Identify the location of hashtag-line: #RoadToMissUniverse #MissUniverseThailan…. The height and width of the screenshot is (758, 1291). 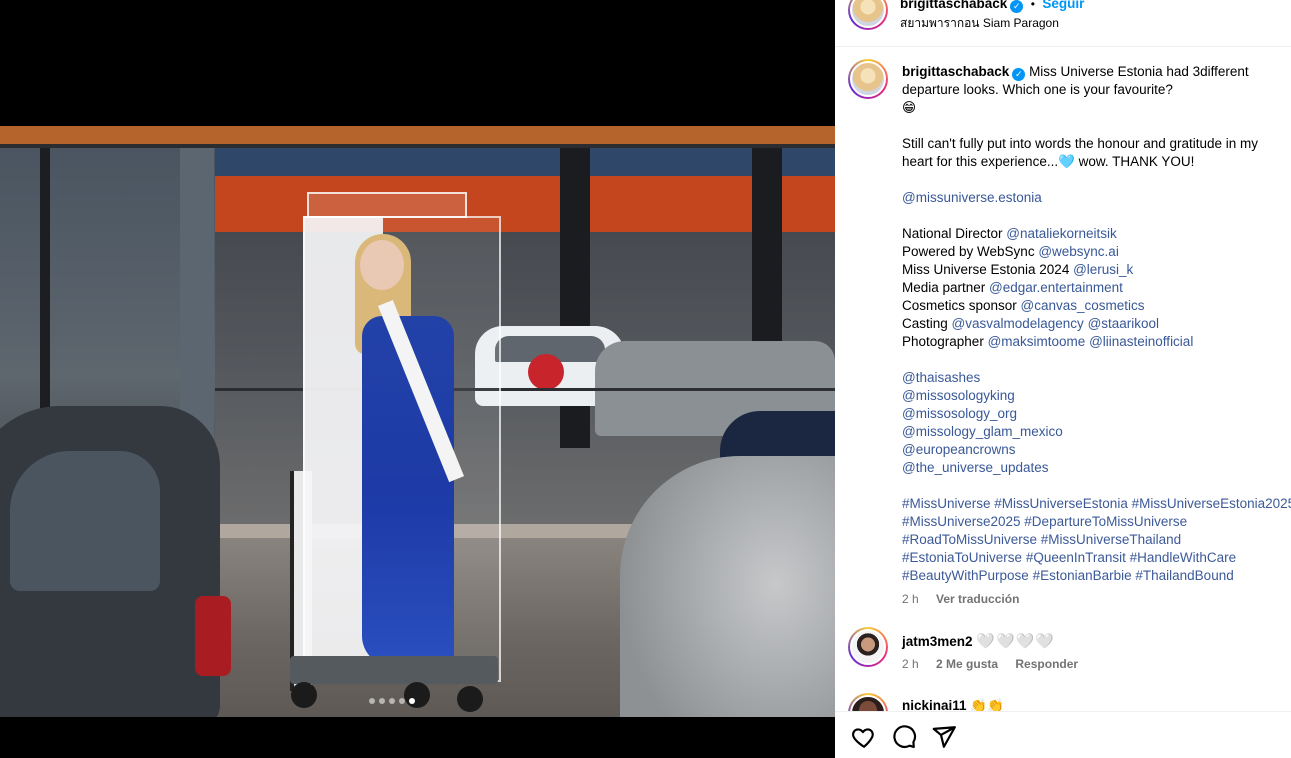
(1094, 540).